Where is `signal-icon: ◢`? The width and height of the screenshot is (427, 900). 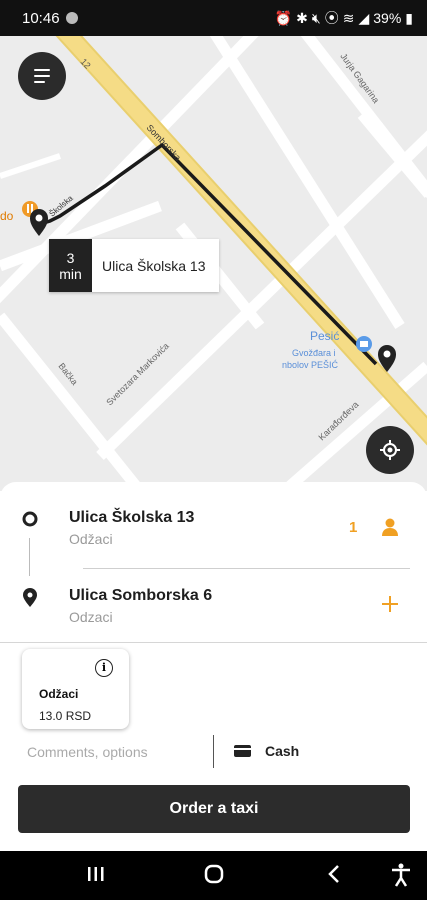
signal-icon: ◢ is located at coordinates (364, 17).